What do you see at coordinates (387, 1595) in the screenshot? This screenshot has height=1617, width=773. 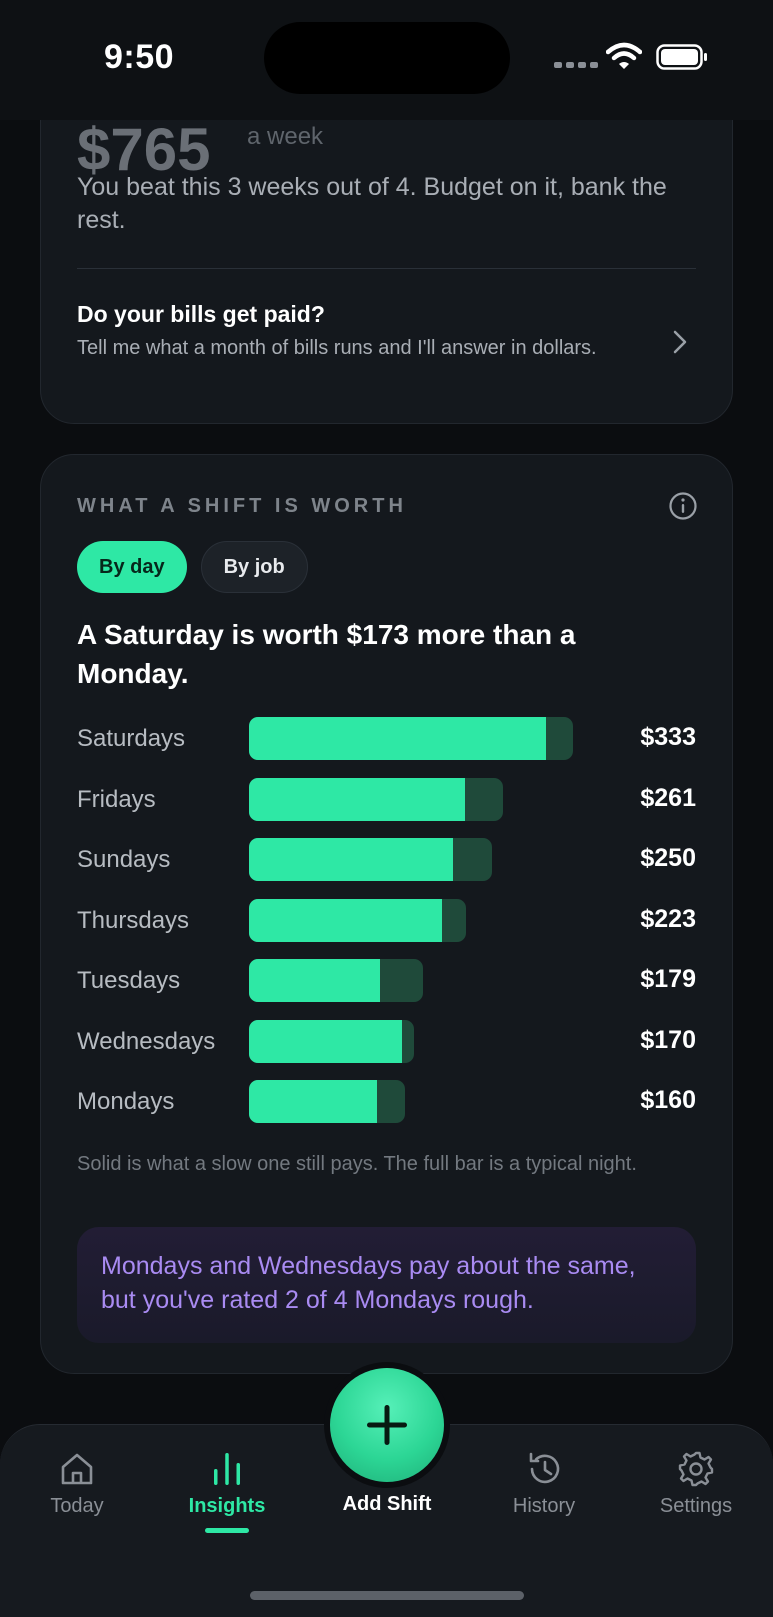 I see `home-indicator` at bounding box center [387, 1595].